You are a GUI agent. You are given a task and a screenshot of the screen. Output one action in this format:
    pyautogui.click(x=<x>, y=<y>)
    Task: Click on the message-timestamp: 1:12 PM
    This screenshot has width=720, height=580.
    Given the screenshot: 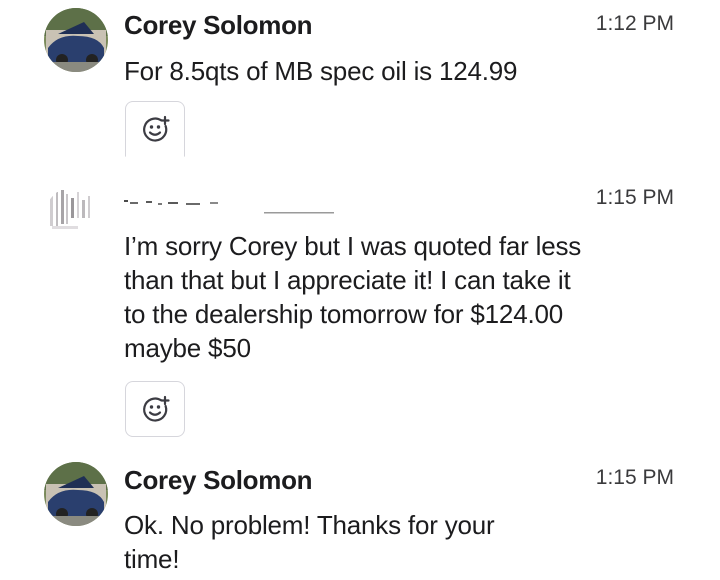 What is the action you would take?
    pyautogui.click(x=634, y=23)
    